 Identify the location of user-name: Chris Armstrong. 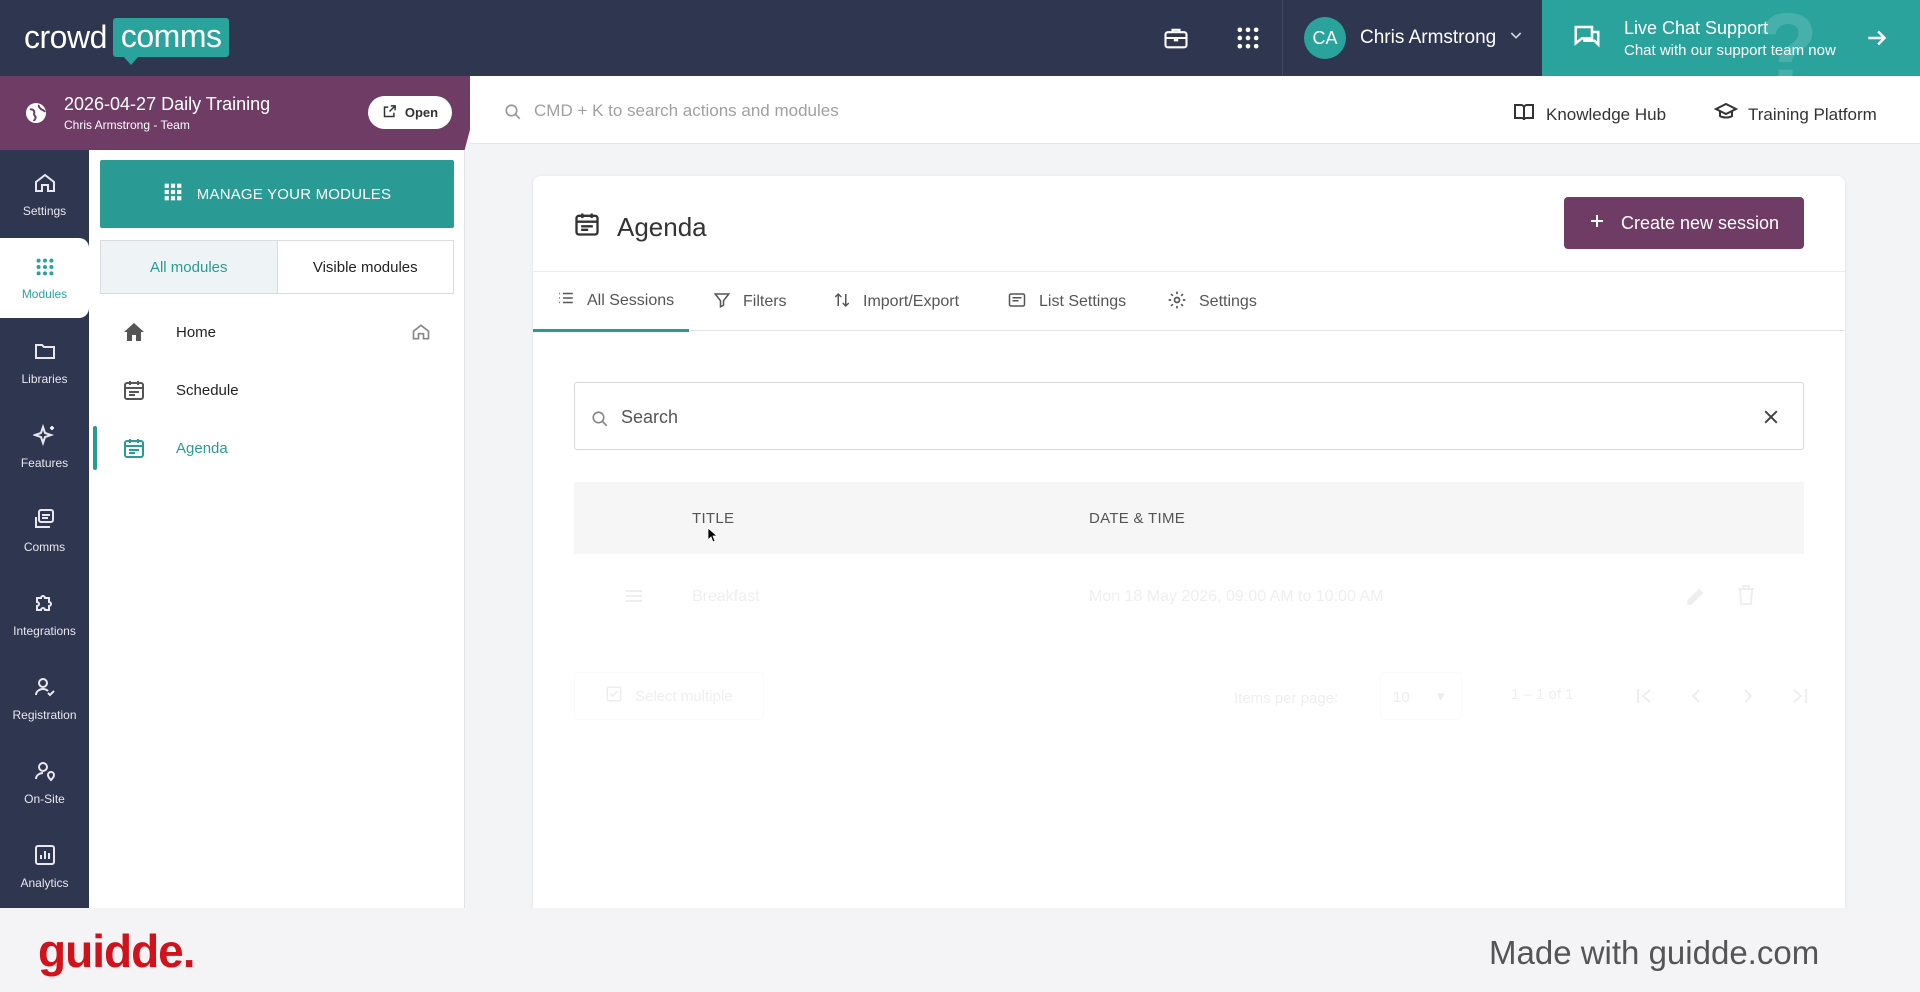
(1428, 37).